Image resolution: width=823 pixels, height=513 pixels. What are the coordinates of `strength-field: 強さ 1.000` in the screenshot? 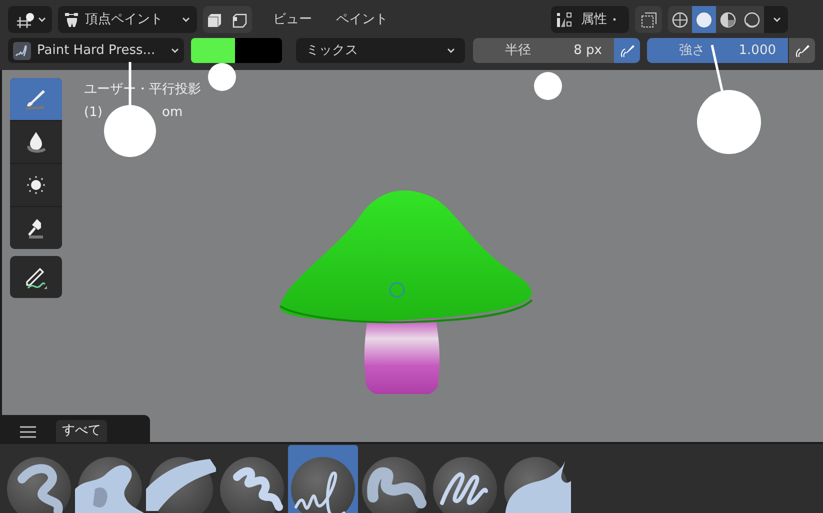 It's located at (717, 50).